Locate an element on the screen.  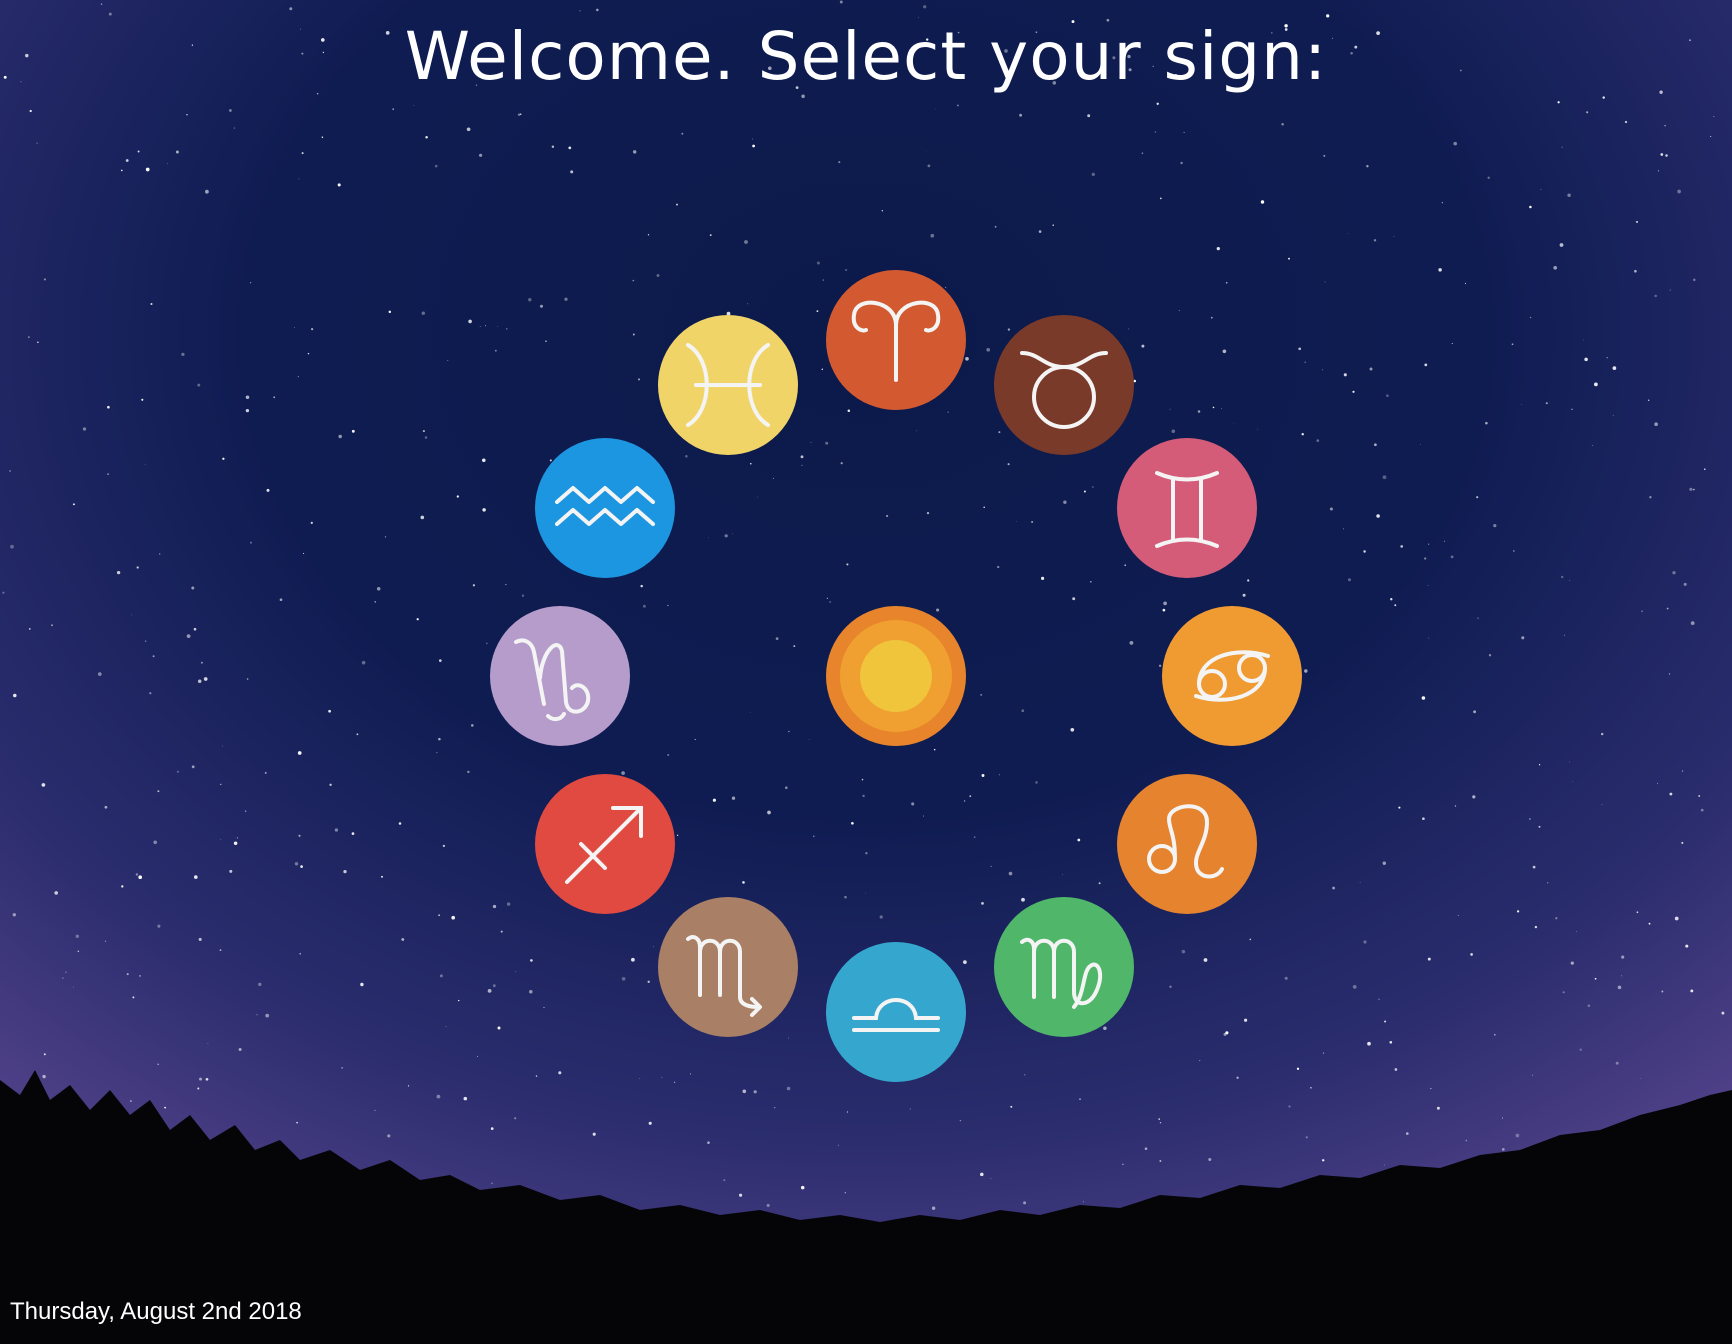
libra-icon is located at coordinates (896, 1012).